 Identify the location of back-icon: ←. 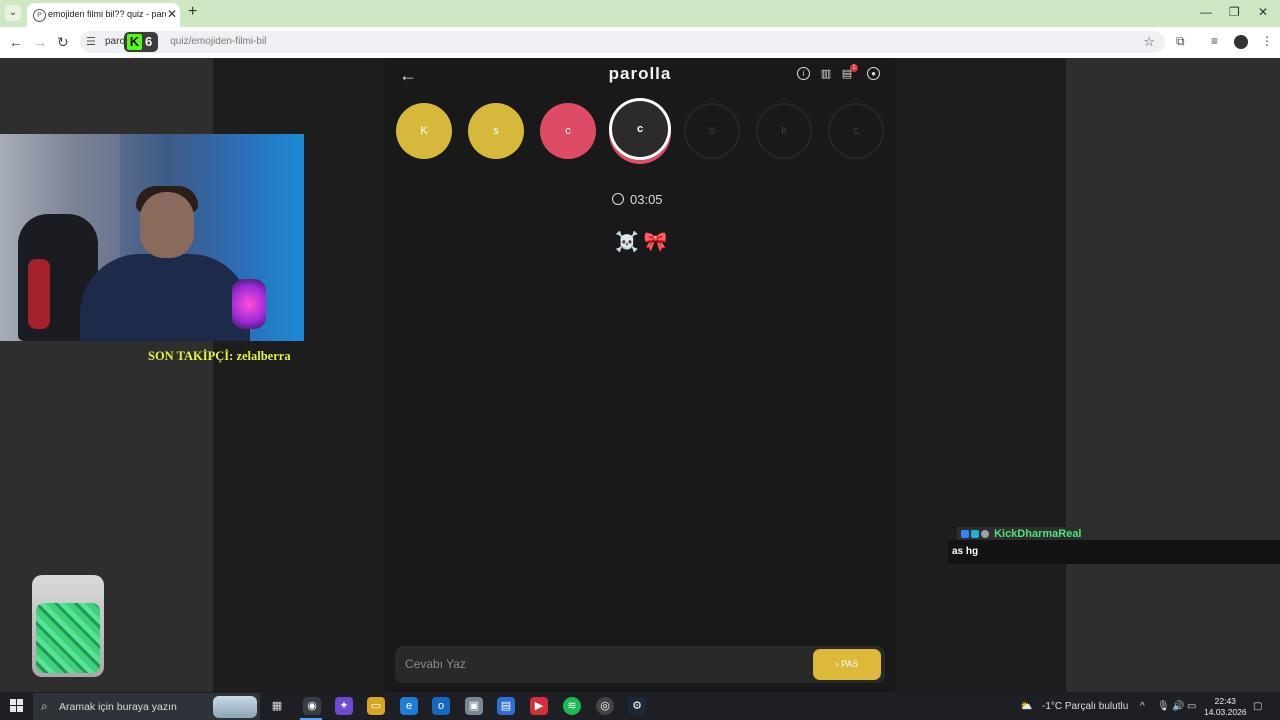
(16, 42).